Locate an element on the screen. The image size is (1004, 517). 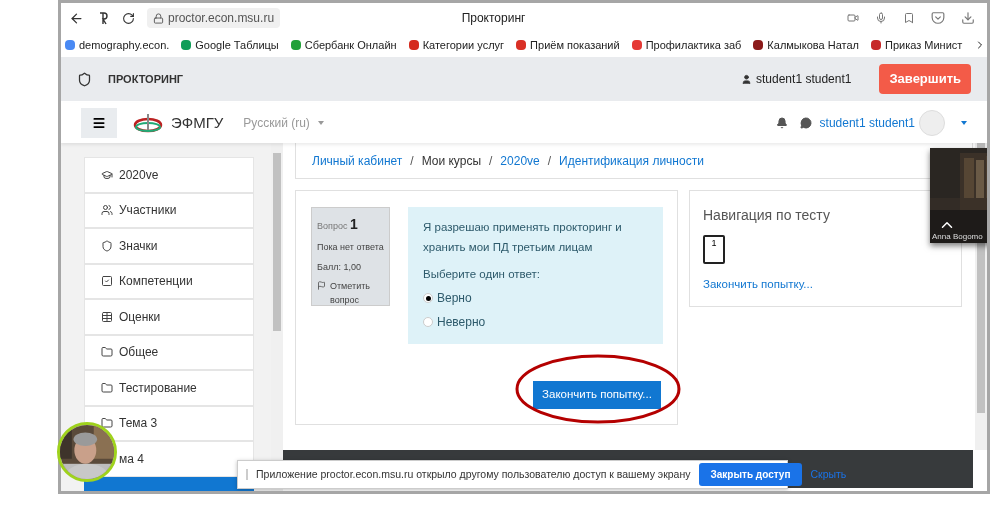
site-name: ЭФМГУ is located at coordinates (197, 123).